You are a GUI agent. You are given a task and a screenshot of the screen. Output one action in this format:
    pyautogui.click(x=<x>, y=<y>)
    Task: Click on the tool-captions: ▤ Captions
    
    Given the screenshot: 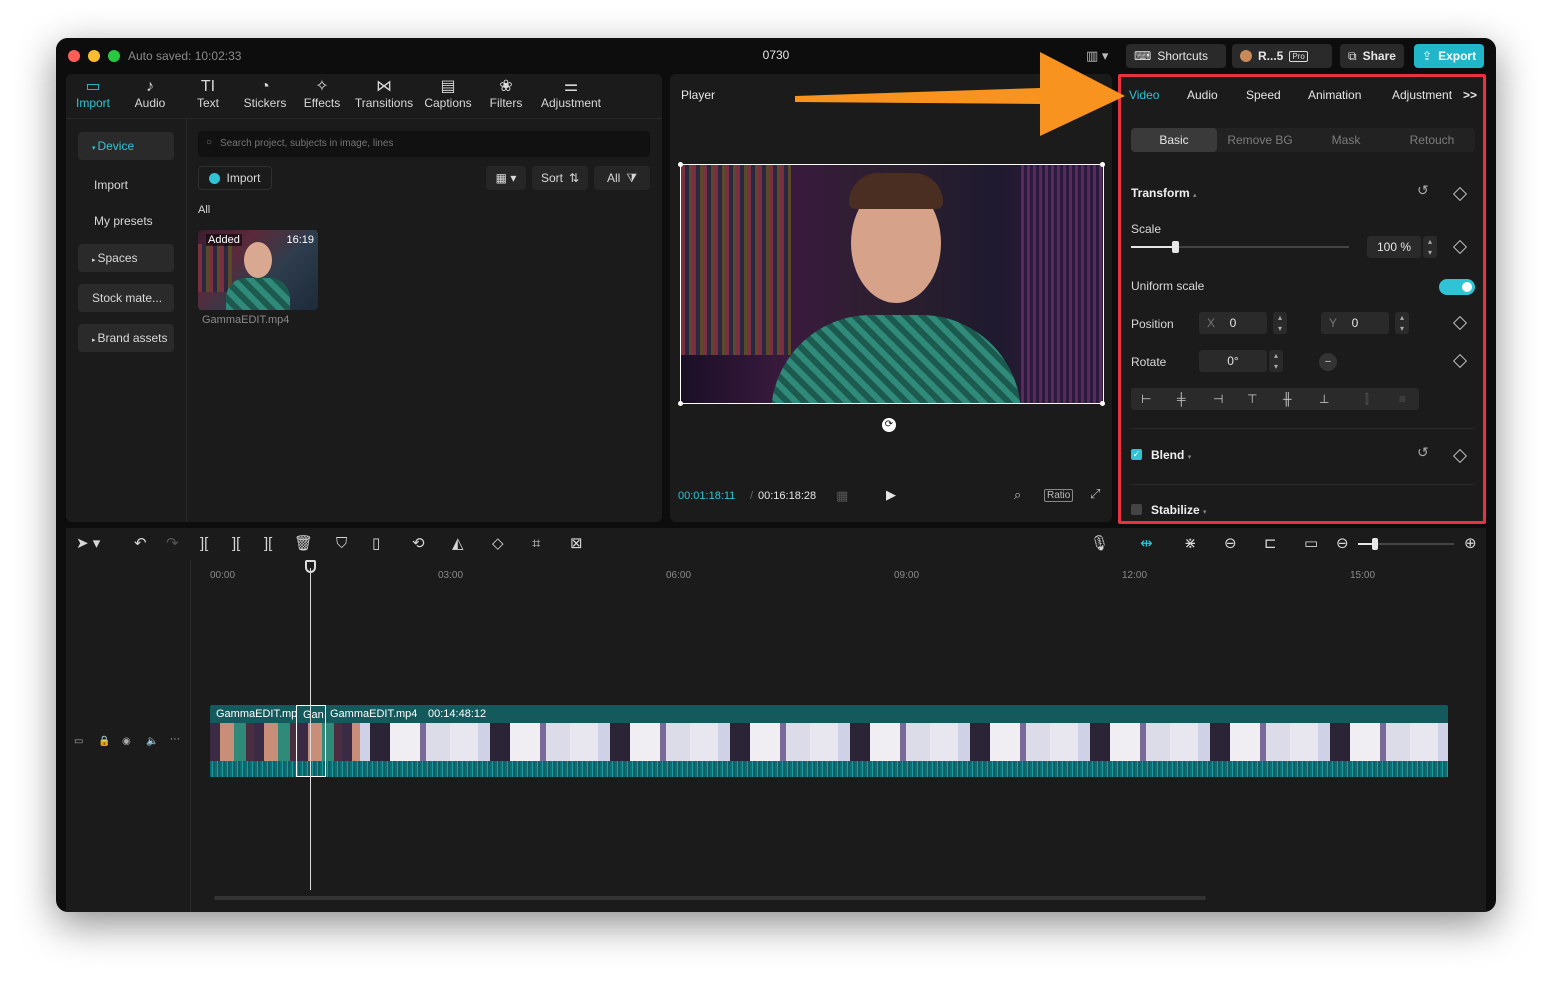 What is the action you would take?
    pyautogui.click(x=448, y=94)
    